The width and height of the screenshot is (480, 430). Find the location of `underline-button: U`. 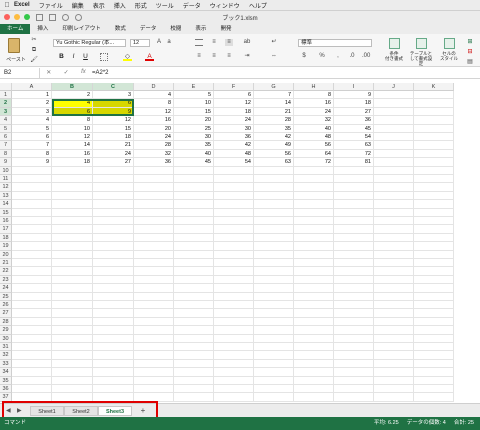

underline-button: U is located at coordinates (85, 56).